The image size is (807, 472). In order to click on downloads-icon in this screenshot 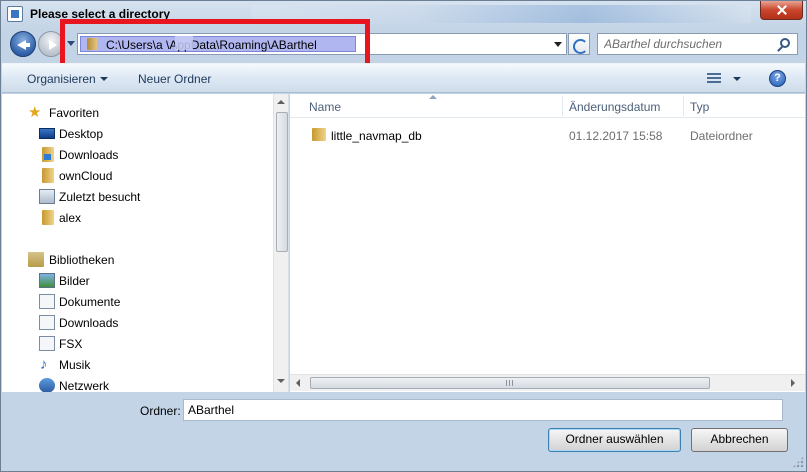, I will do `click(47, 322)`.